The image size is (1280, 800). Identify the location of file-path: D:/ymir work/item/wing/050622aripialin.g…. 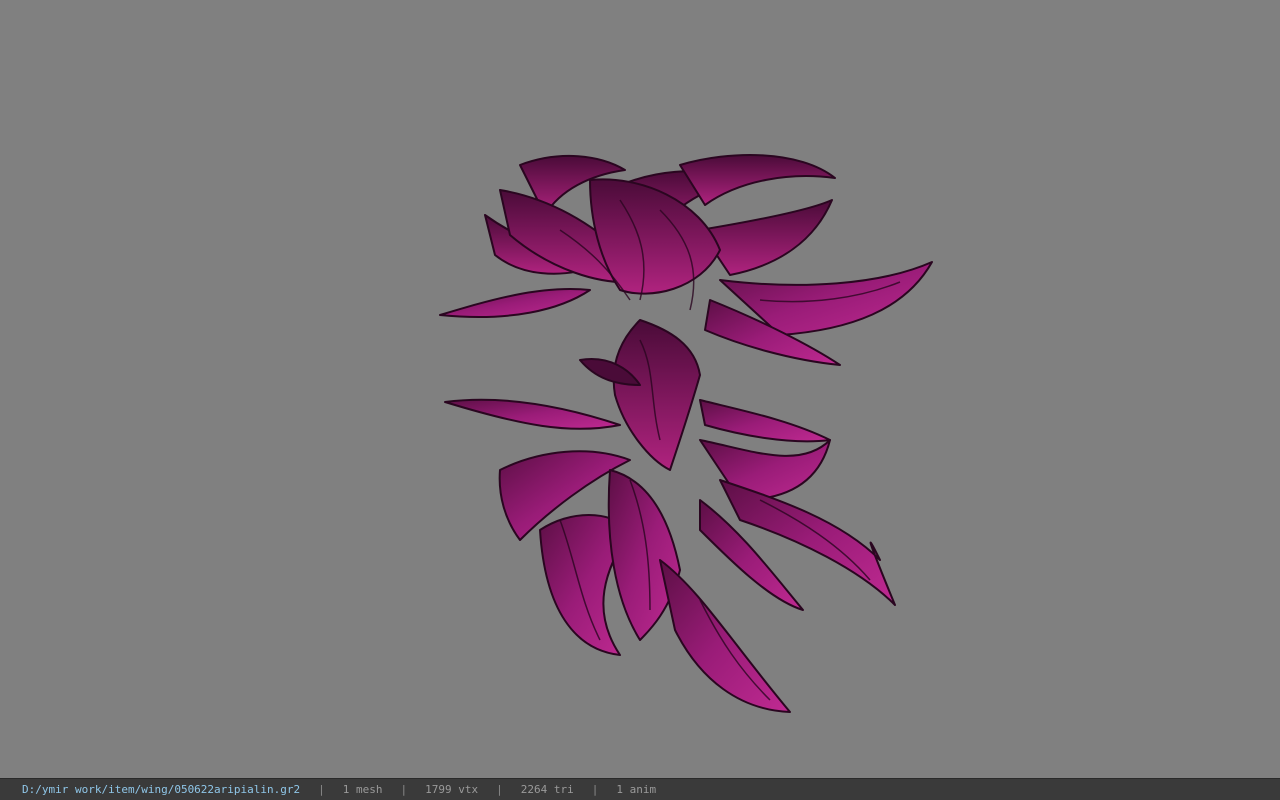
(161, 789).